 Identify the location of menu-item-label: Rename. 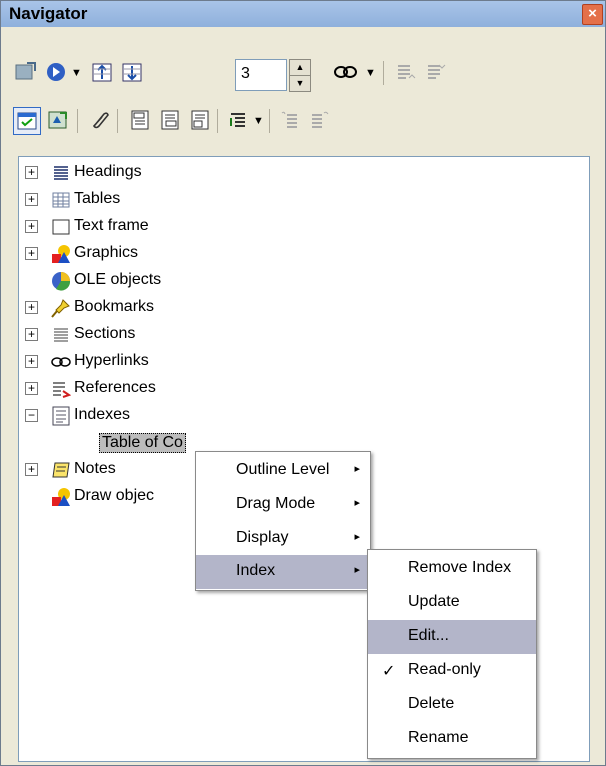
(438, 737).